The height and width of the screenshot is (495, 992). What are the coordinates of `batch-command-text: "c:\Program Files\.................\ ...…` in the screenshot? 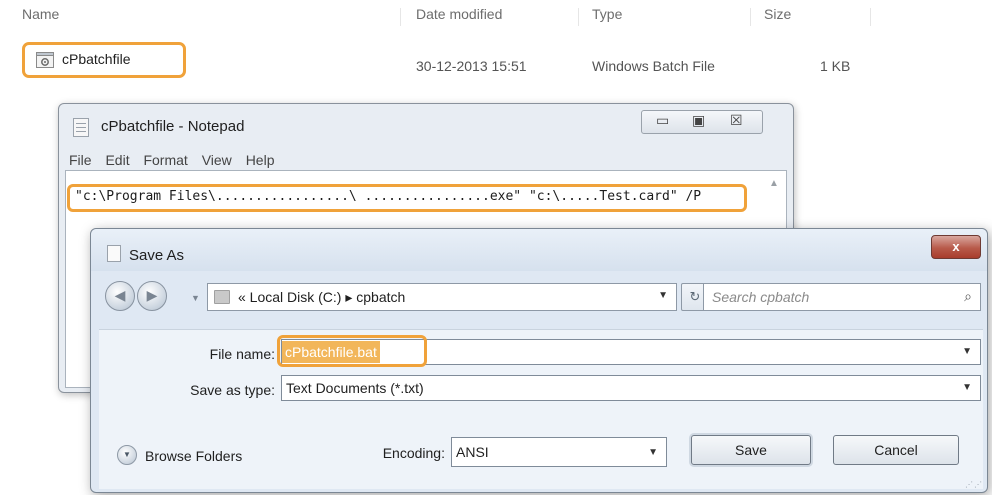 It's located at (388, 196).